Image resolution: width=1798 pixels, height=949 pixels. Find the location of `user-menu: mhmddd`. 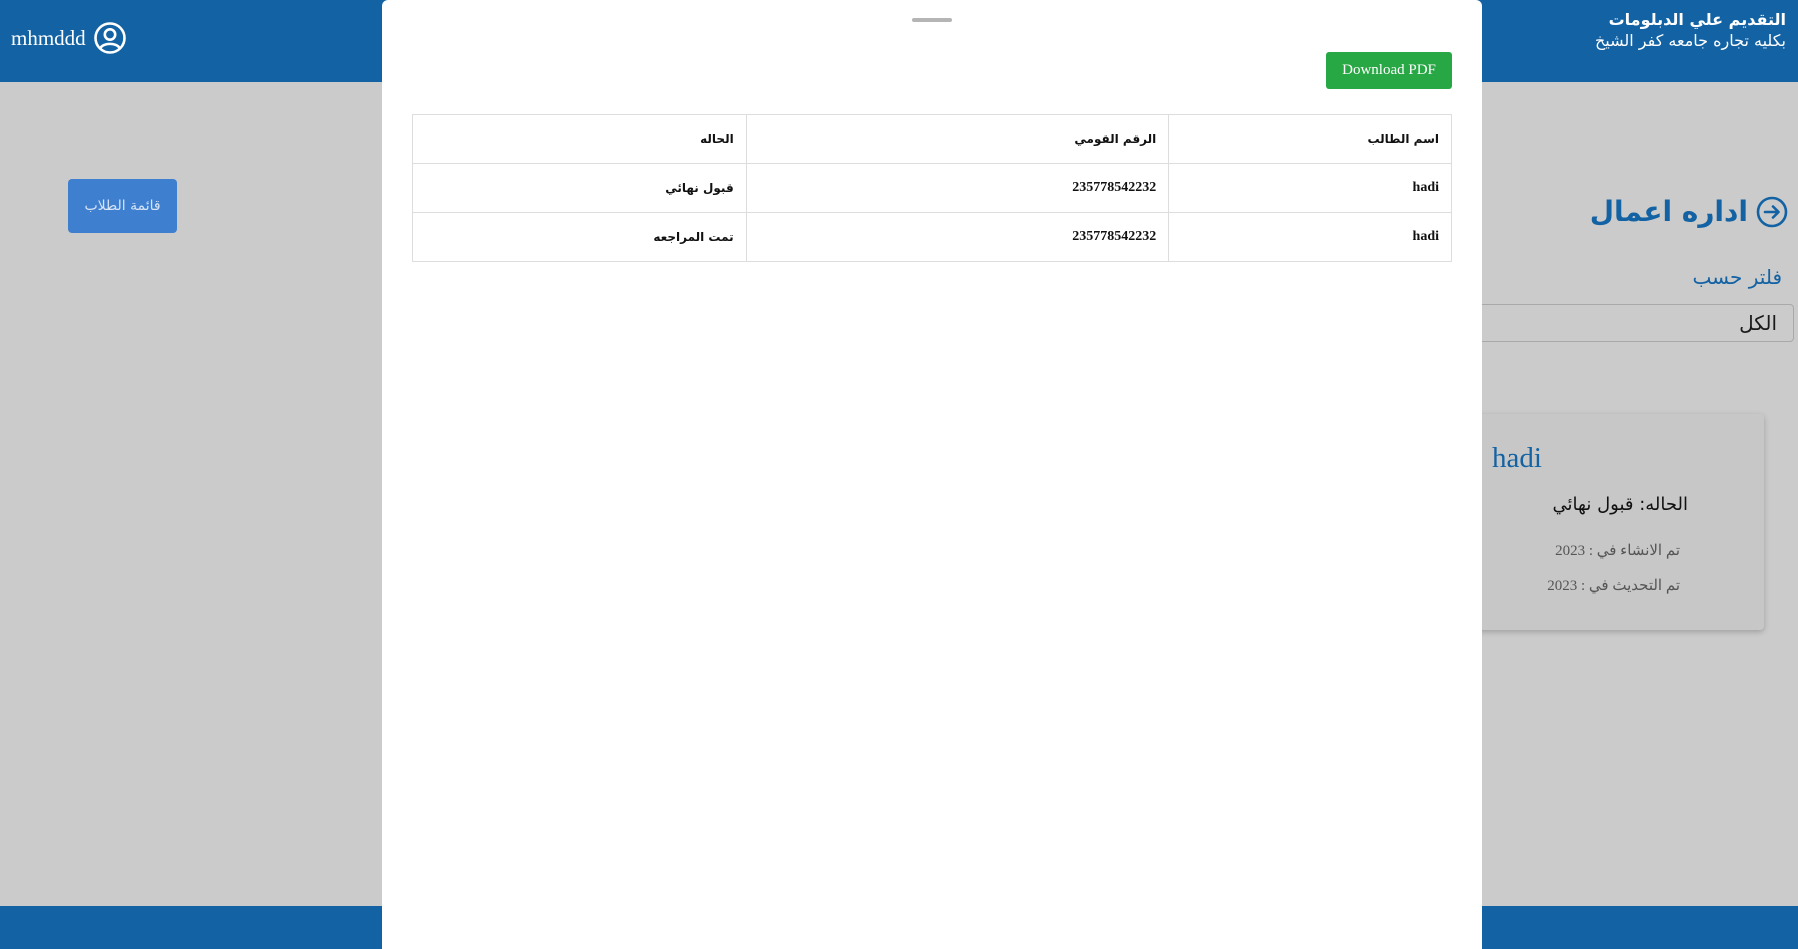

user-menu: mhmddd is located at coordinates (68, 38).